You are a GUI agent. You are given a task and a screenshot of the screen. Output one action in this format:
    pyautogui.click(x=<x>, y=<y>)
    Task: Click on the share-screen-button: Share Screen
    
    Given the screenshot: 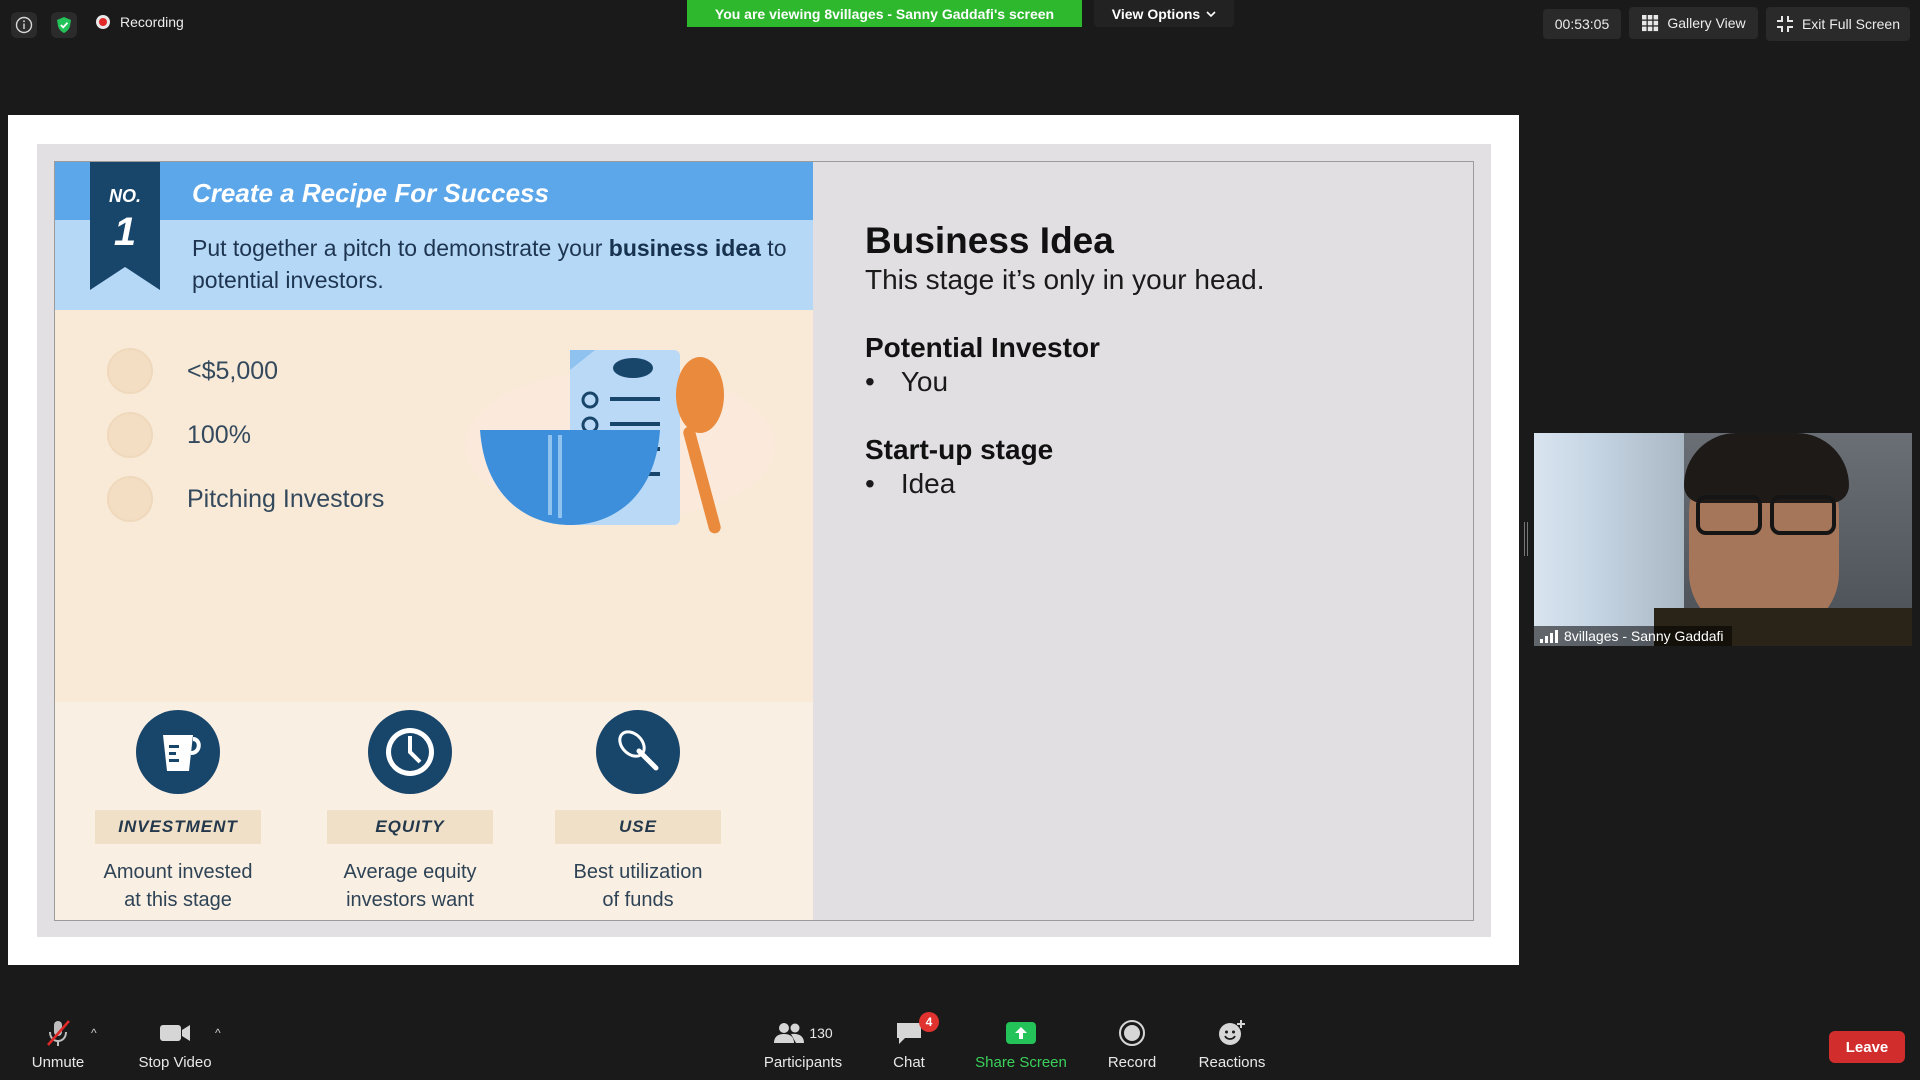 What is the action you would take?
    pyautogui.click(x=1021, y=1044)
    